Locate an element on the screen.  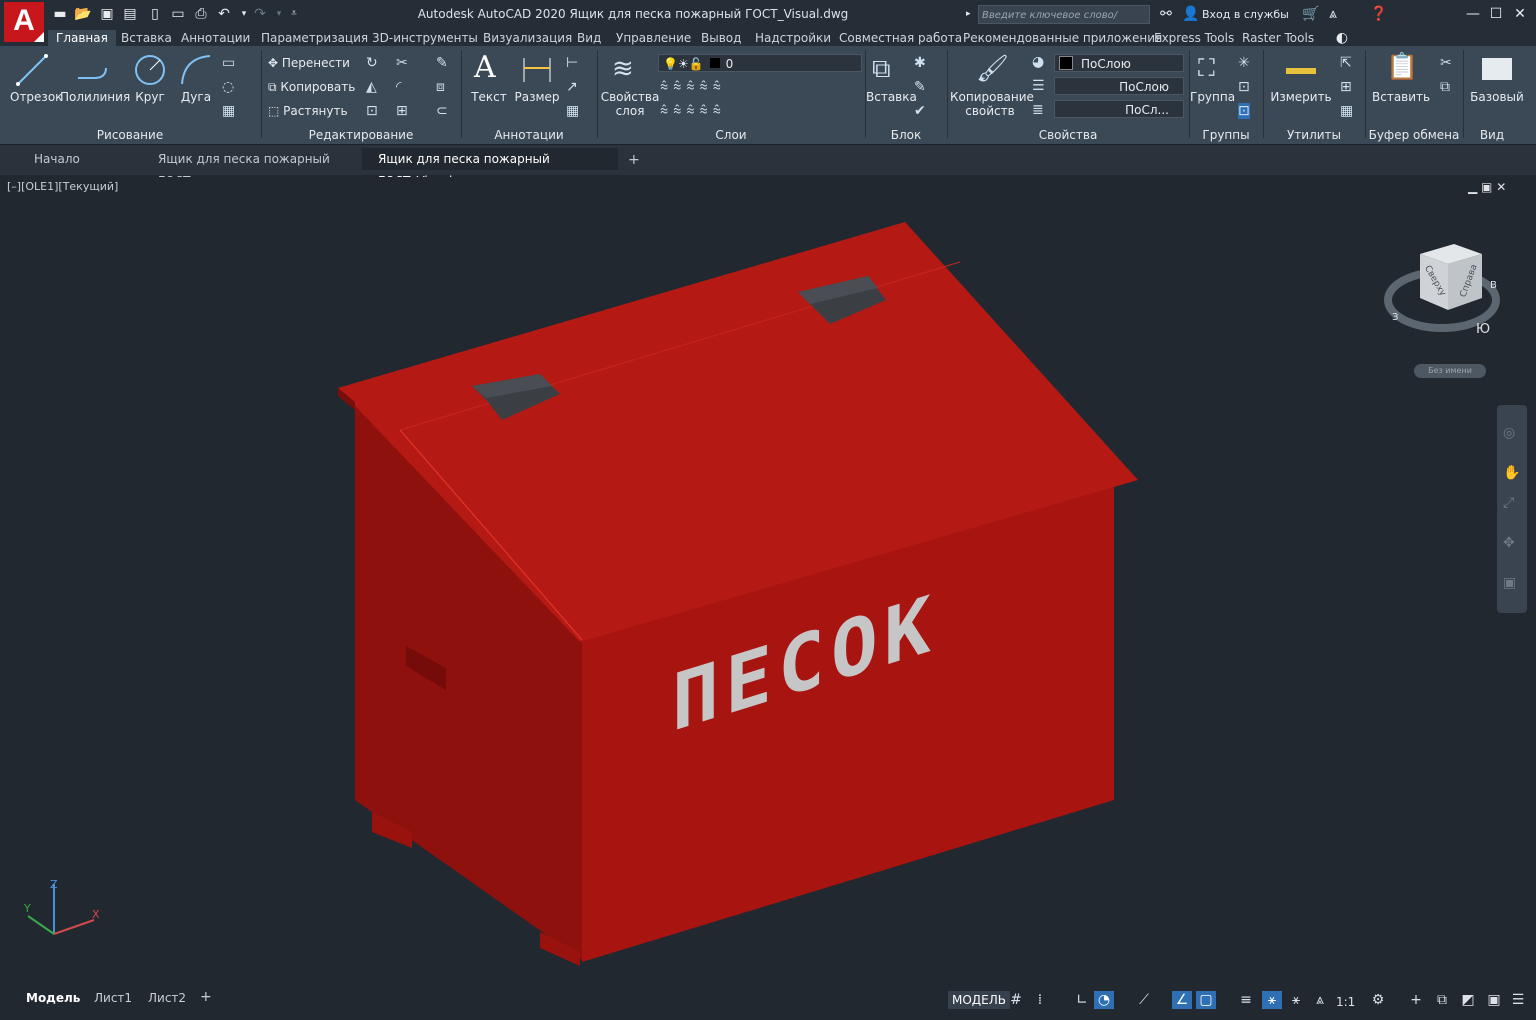
measure-button: Измерить is located at coordinates (1301, 97).